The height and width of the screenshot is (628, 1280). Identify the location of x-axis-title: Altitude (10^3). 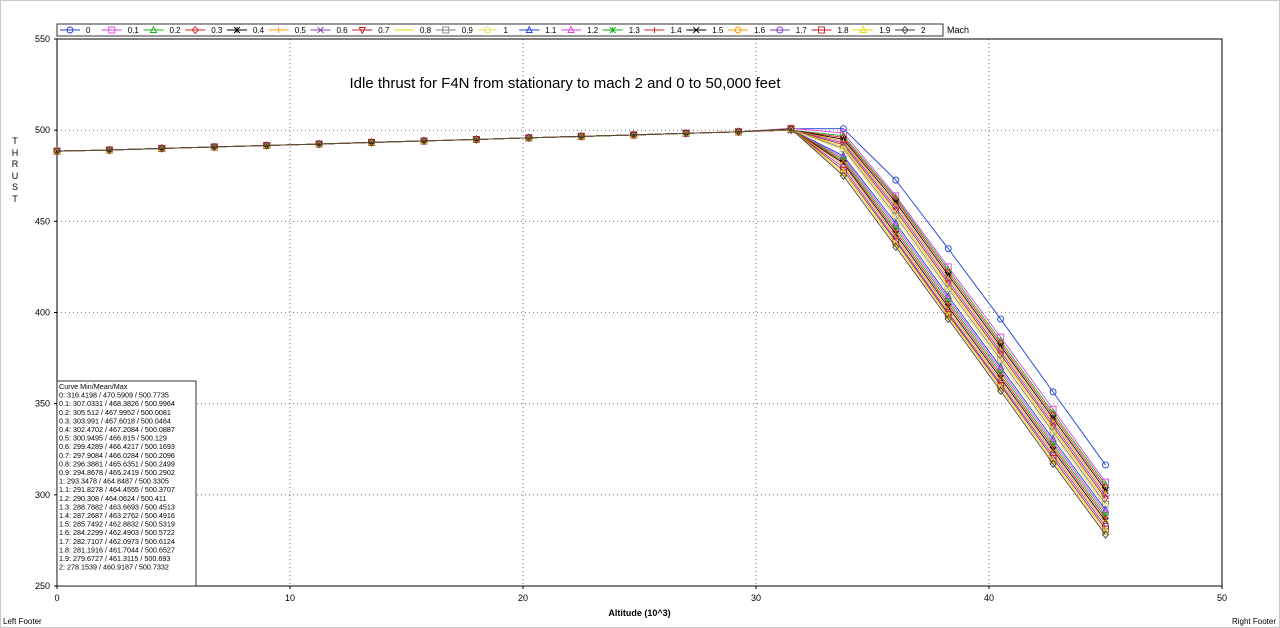
(639, 613).